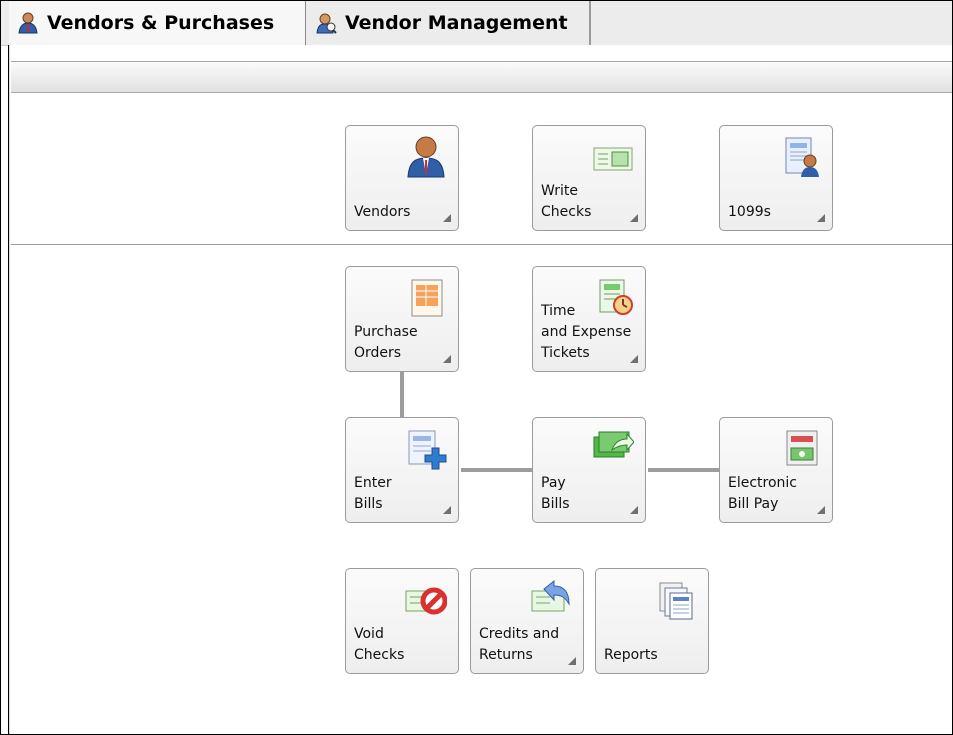 The image size is (953, 735). I want to click on tab-vendors-purchases: Vendors & Purchases, so click(157, 23).